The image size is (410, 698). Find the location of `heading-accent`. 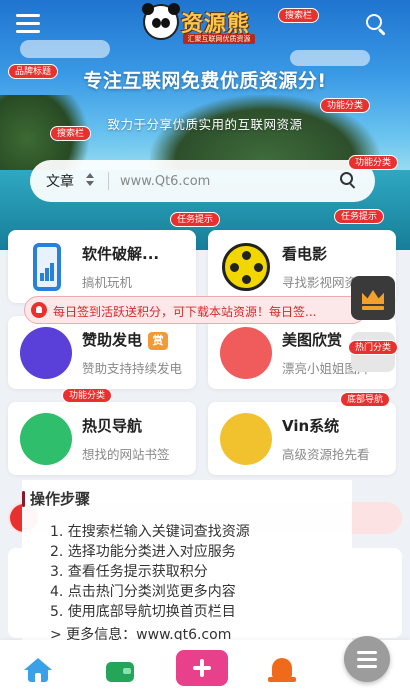

heading-accent is located at coordinates (23, 499).